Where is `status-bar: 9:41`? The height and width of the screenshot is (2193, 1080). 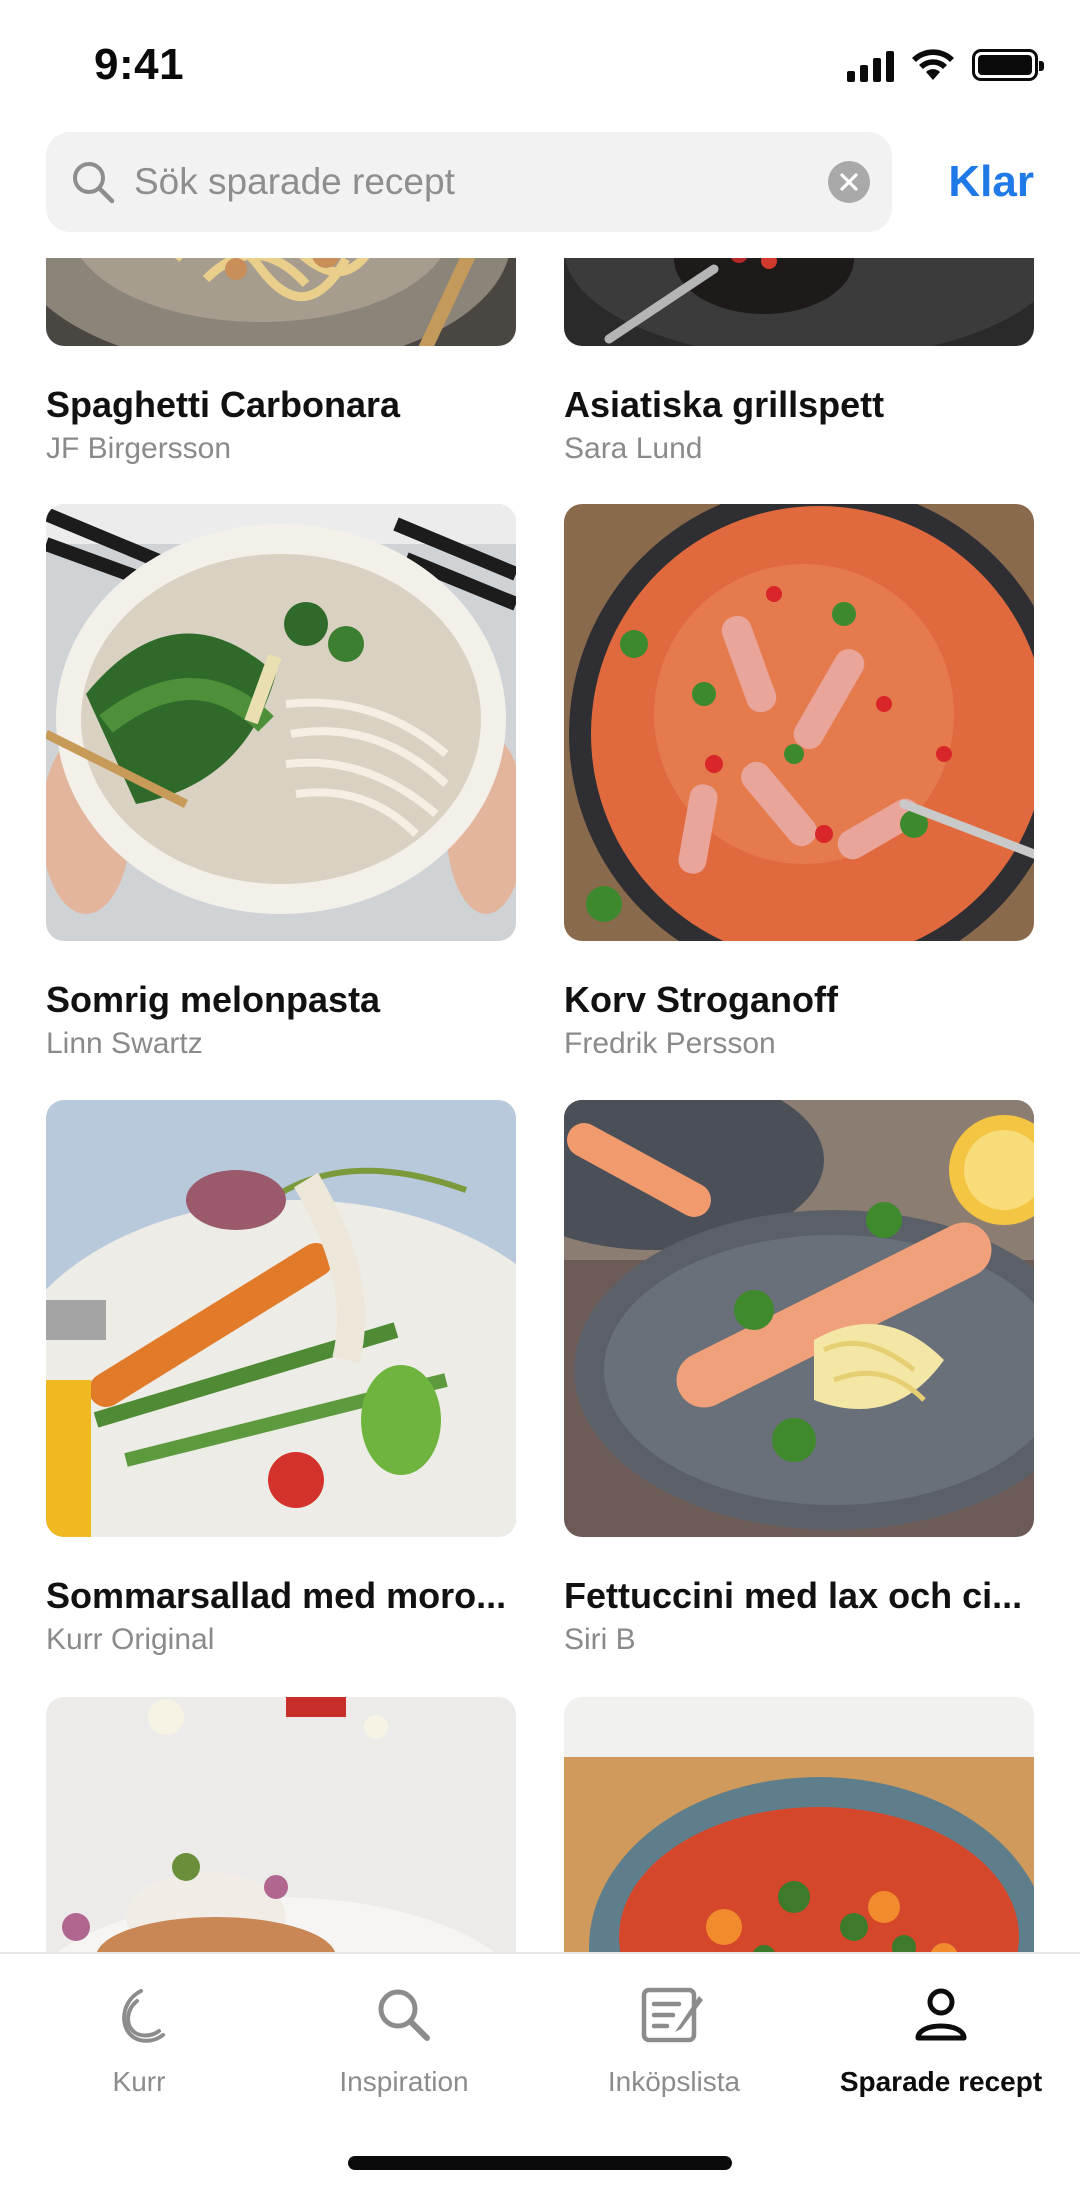 status-bar: 9:41 is located at coordinates (540, 65).